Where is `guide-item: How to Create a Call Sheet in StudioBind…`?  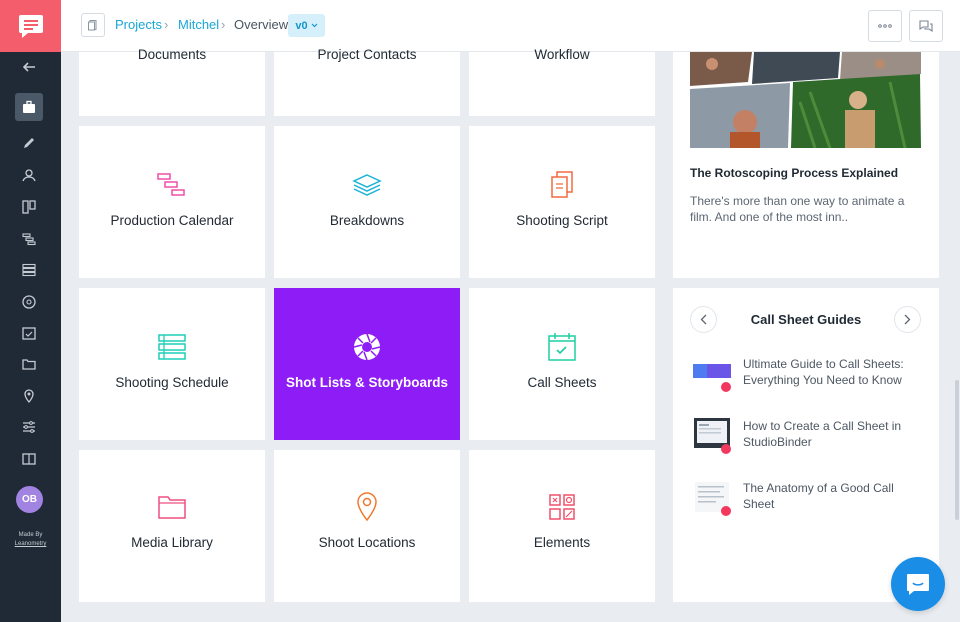 guide-item: How to Create a Call Sheet in StudioBind… is located at coordinates (808, 438).